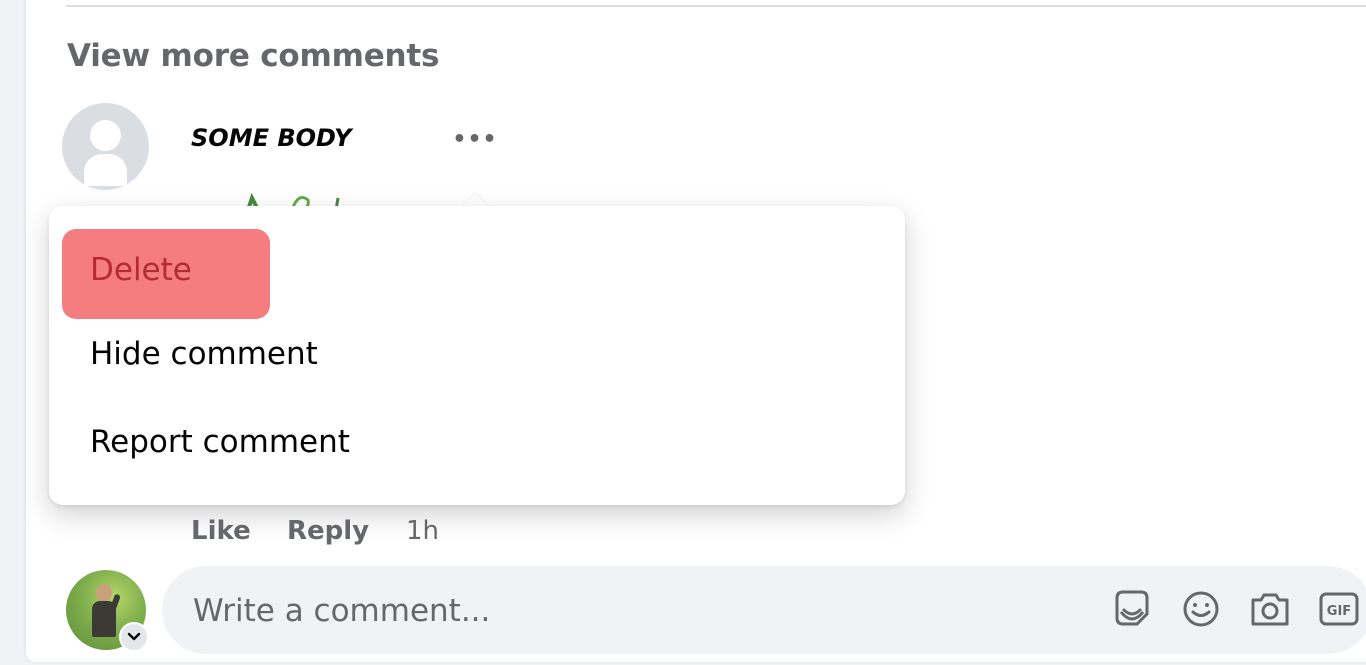 This screenshot has width=1366, height=665. Describe the element at coordinates (134, 637) in the screenshot. I see `chevron-down-icon` at that location.